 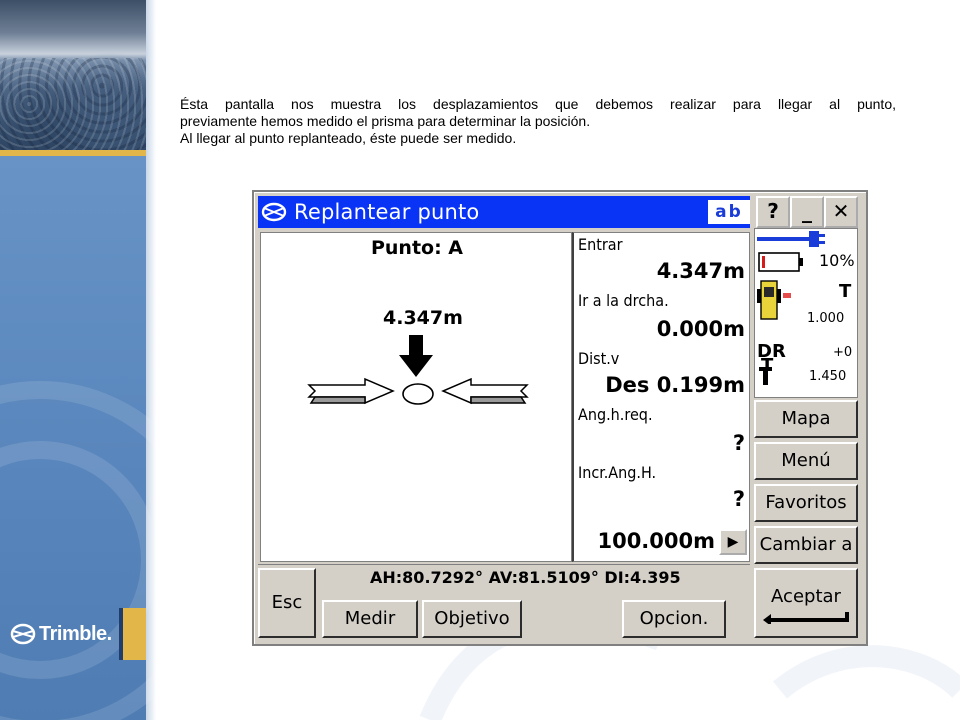 I want to click on direction-arrows-graphic, so click(x=418, y=370).